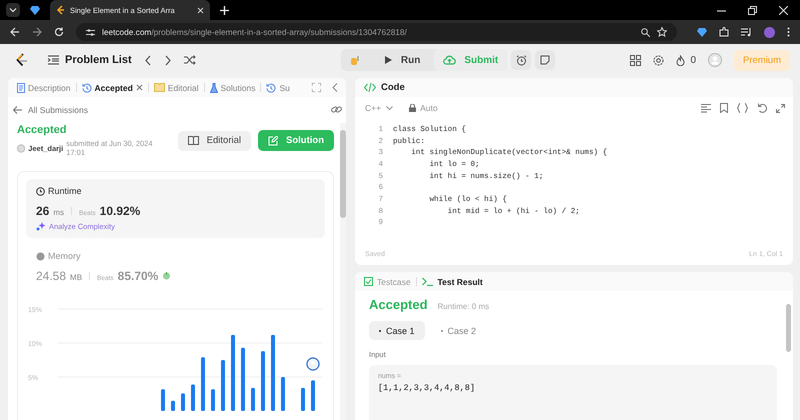 The height and width of the screenshot is (420, 800). What do you see at coordinates (335, 87) in the screenshot?
I see `collapse-icon` at bounding box center [335, 87].